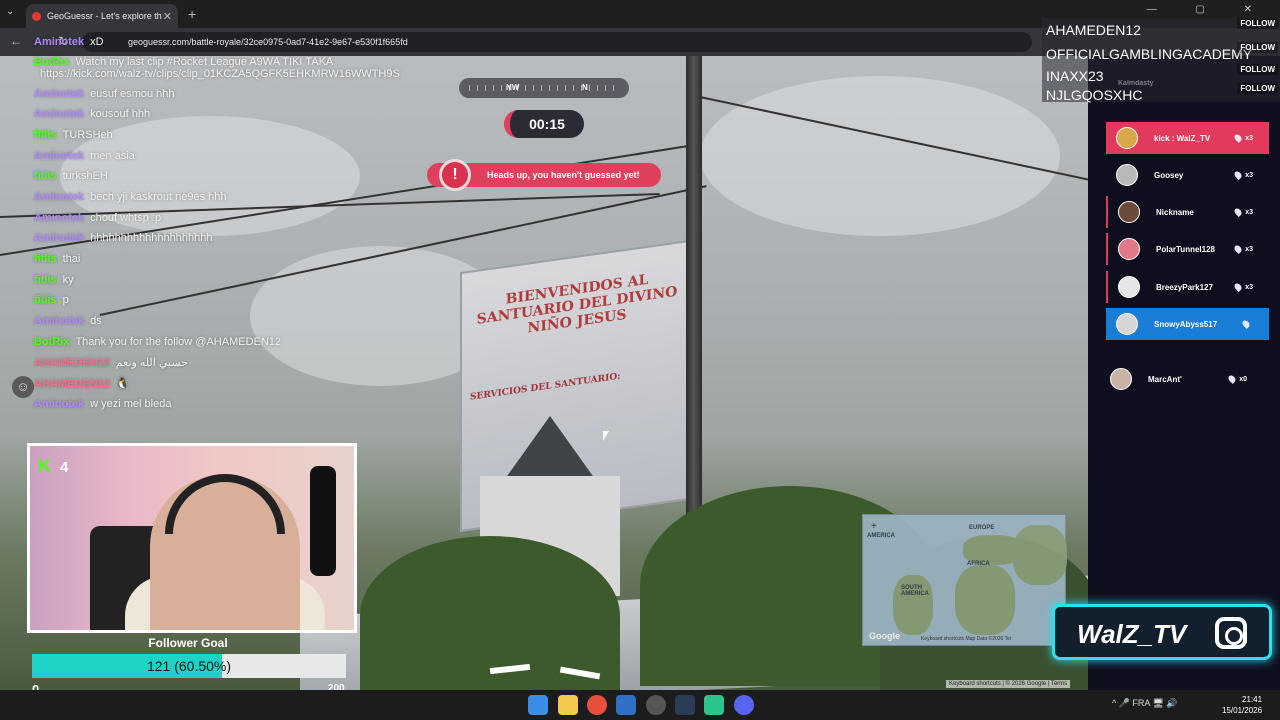 This screenshot has height=720, width=1280. I want to click on tab-search-icon: ⌄, so click(10, 11).